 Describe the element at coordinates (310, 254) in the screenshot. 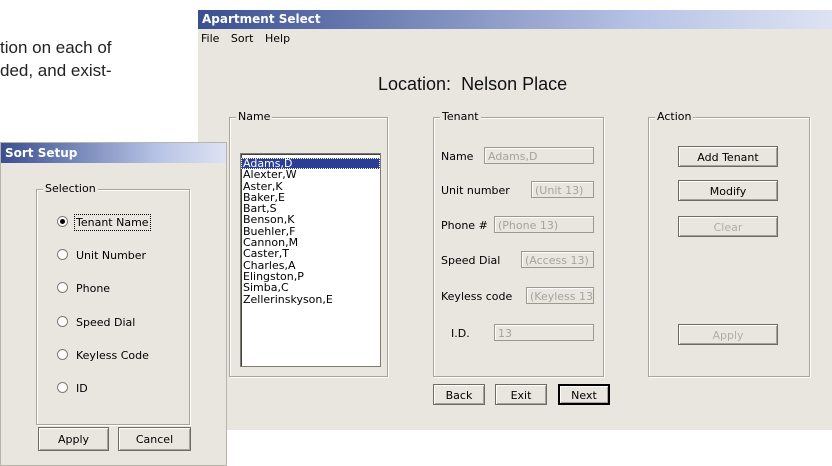

I see `list-item: Caster,T` at that location.